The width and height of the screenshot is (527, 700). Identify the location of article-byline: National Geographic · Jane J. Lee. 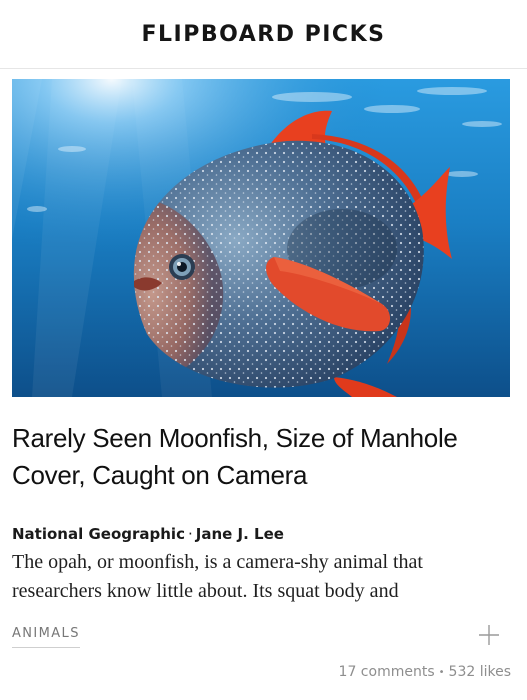
(262, 534).